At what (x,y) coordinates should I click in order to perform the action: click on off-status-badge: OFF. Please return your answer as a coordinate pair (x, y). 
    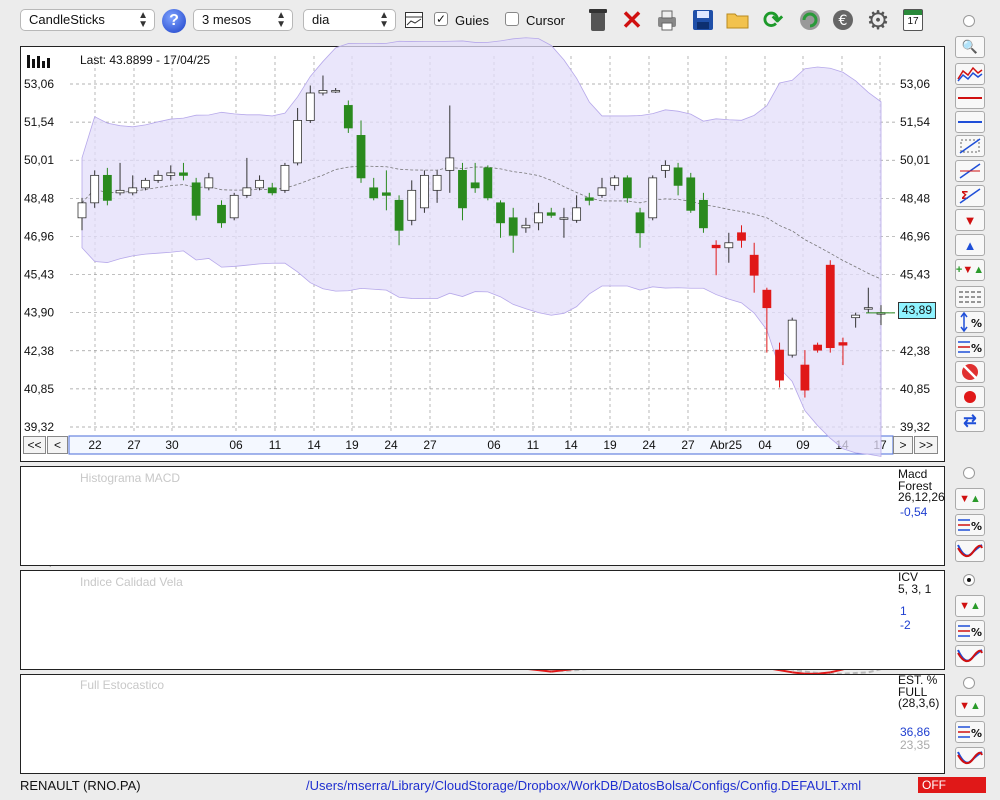
    Looking at the image, I should click on (952, 785).